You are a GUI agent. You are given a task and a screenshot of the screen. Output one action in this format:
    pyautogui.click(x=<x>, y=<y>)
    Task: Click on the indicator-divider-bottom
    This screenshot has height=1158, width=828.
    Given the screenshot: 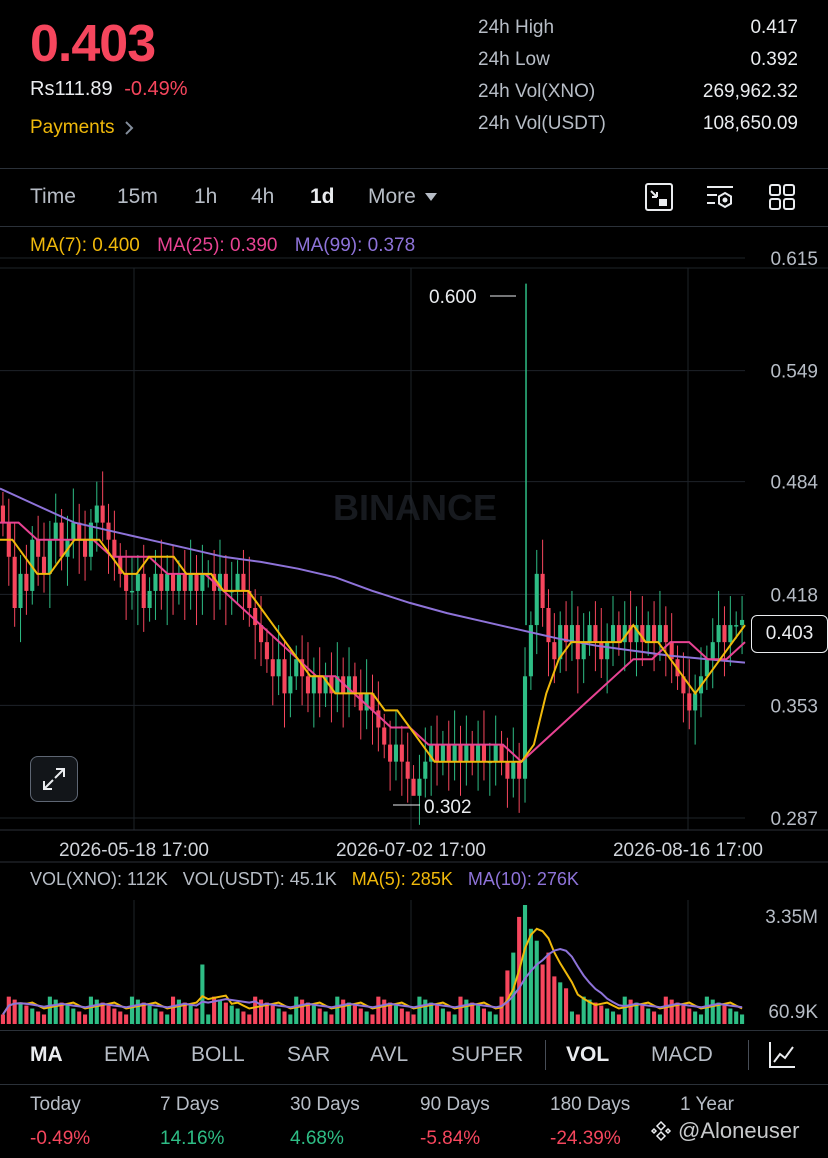 What is the action you would take?
    pyautogui.click(x=414, y=1084)
    